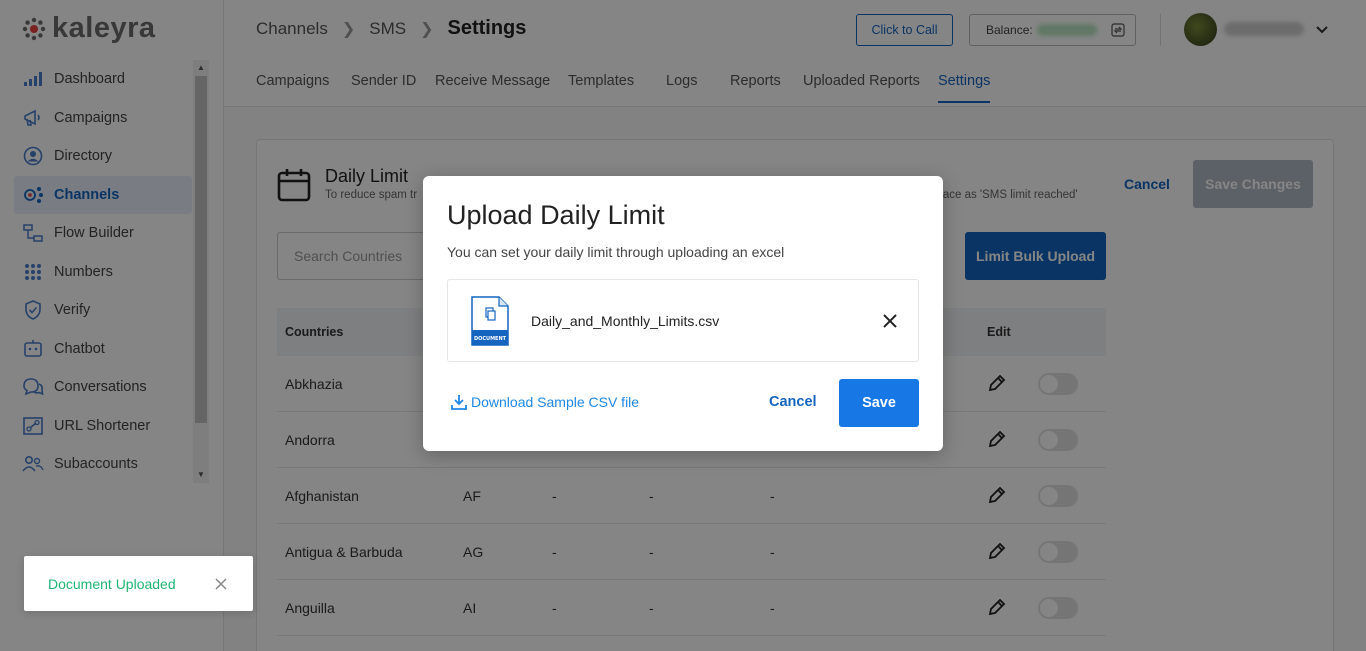 Image resolution: width=1366 pixels, height=651 pixels. Describe the element at coordinates (890, 321) in the screenshot. I see `remove-file-close-icon` at that location.